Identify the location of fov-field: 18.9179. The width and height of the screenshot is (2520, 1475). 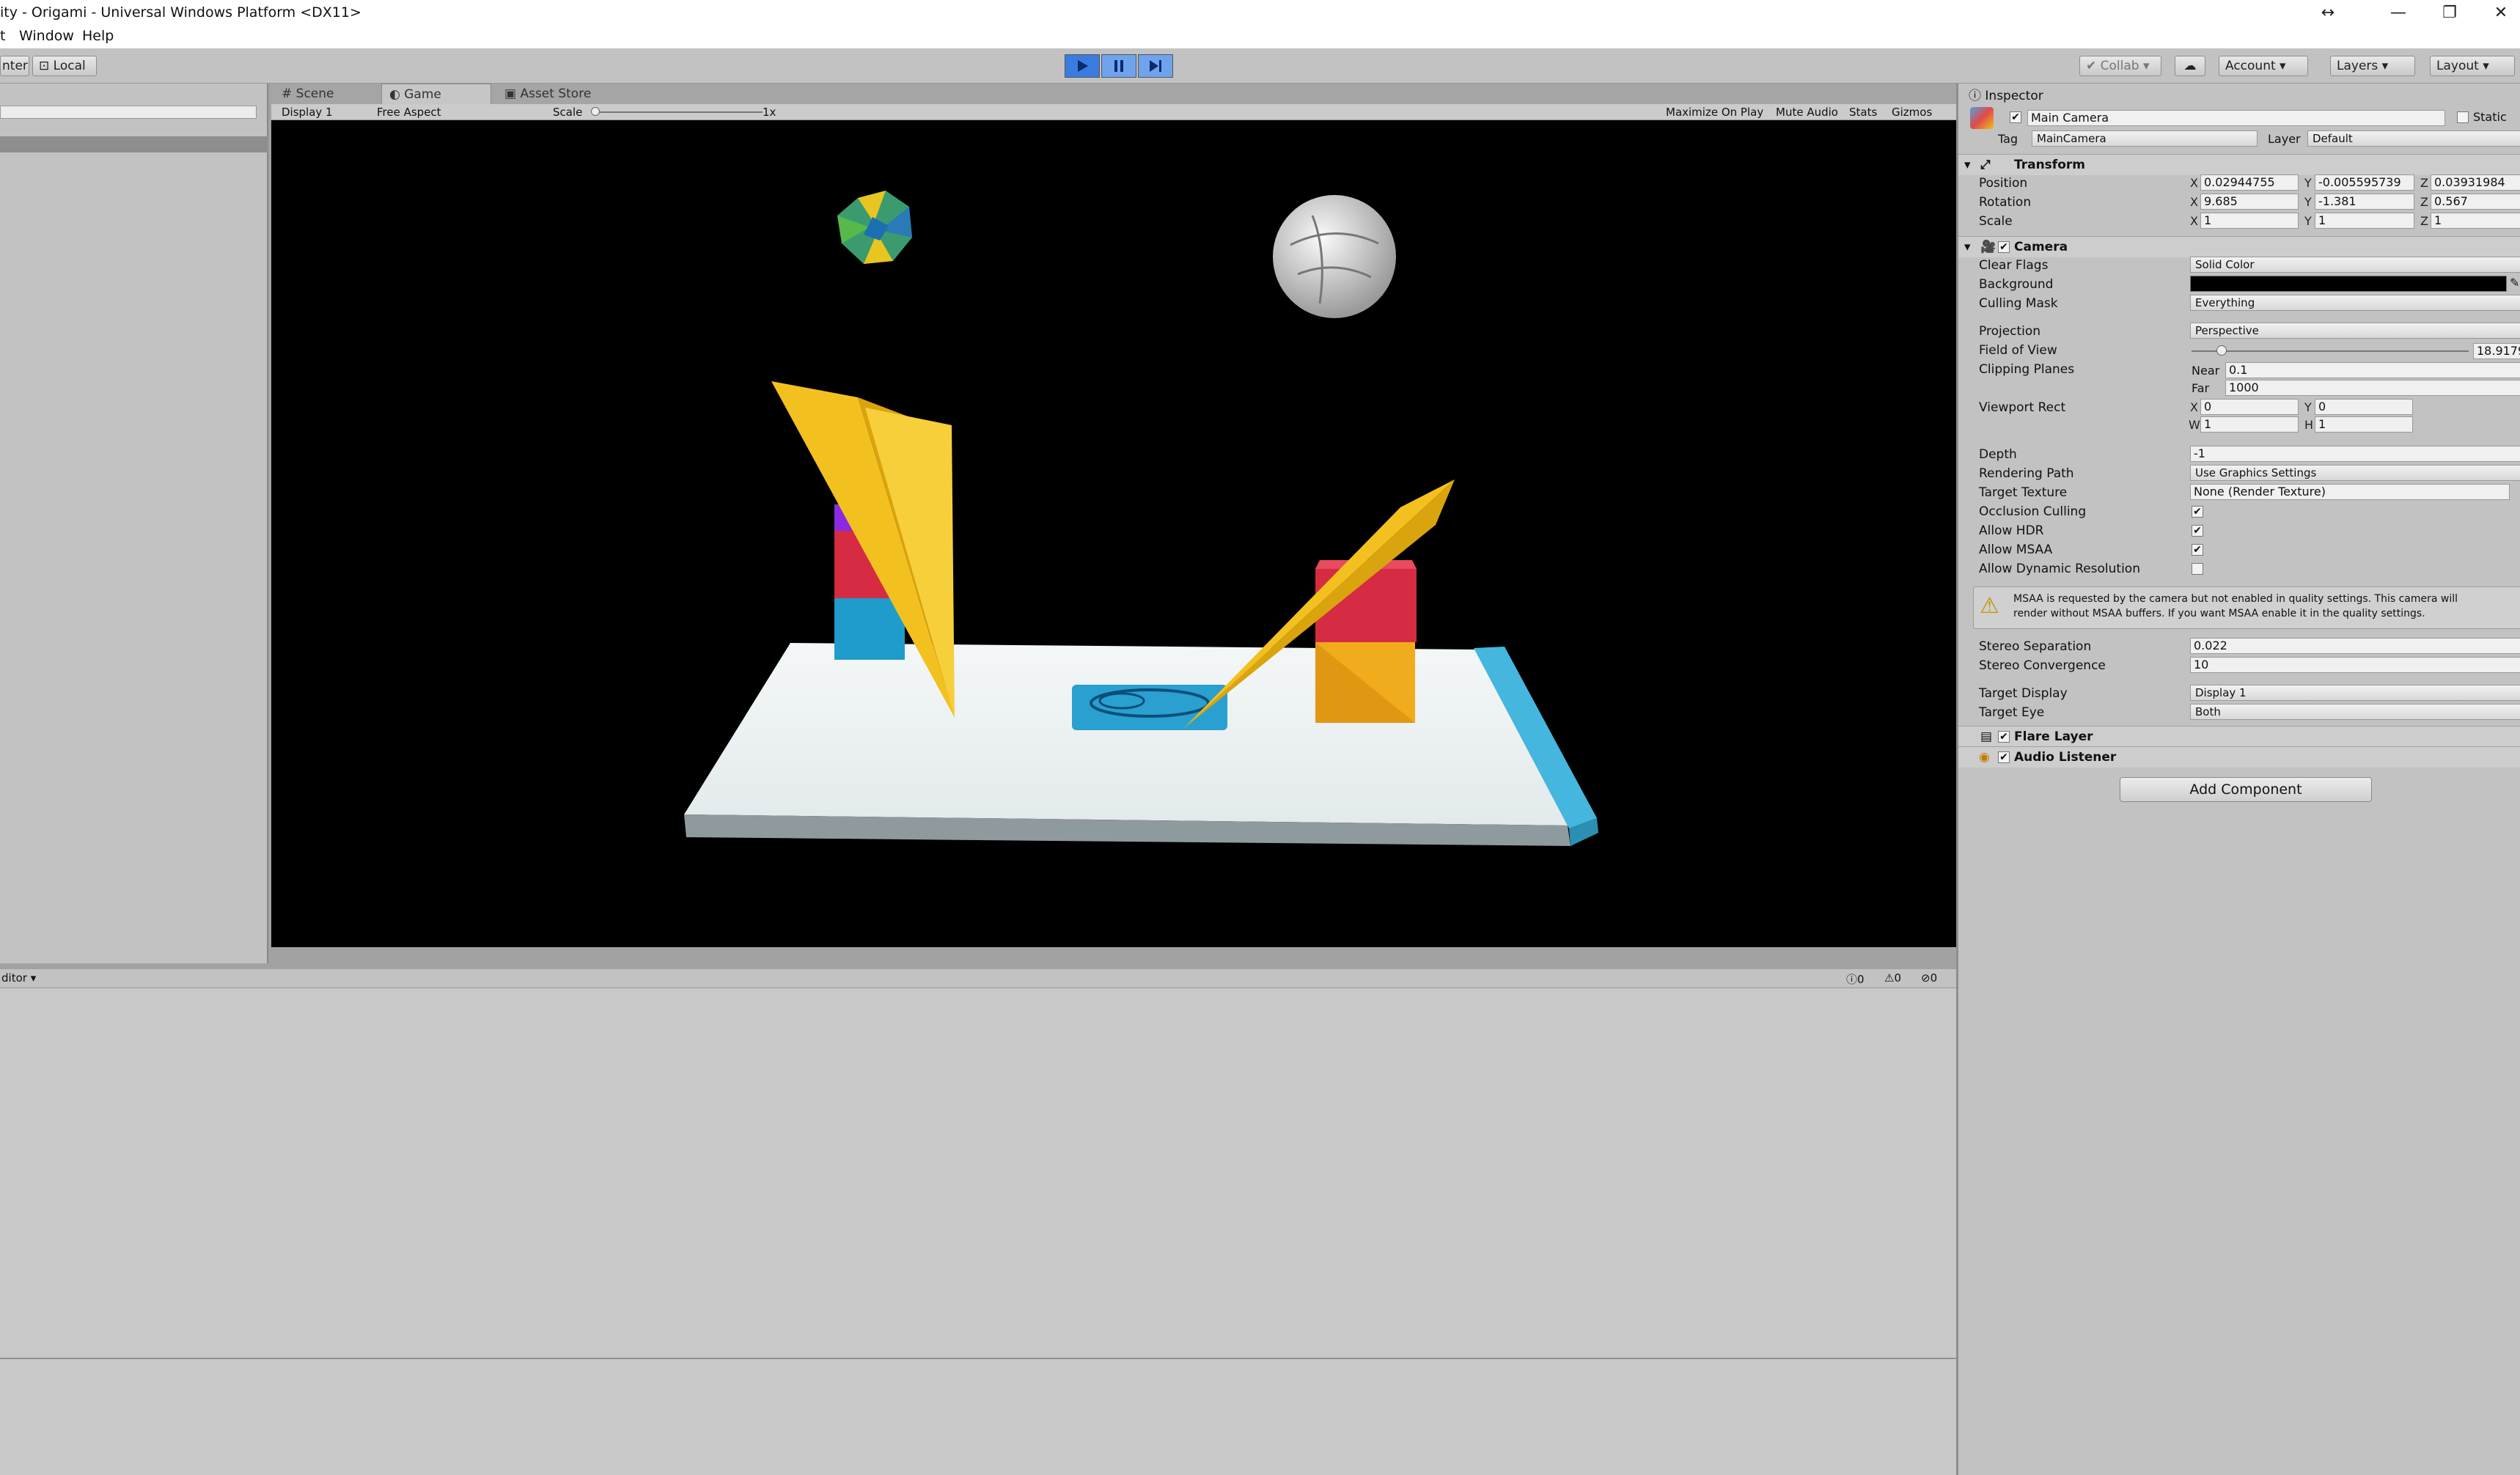
(2496, 351).